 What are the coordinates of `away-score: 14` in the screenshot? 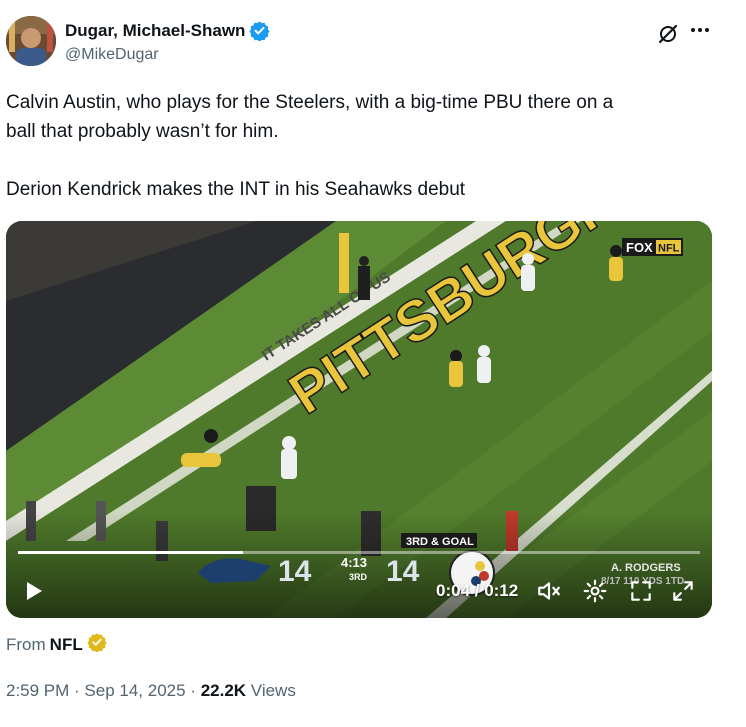 It's located at (295, 571).